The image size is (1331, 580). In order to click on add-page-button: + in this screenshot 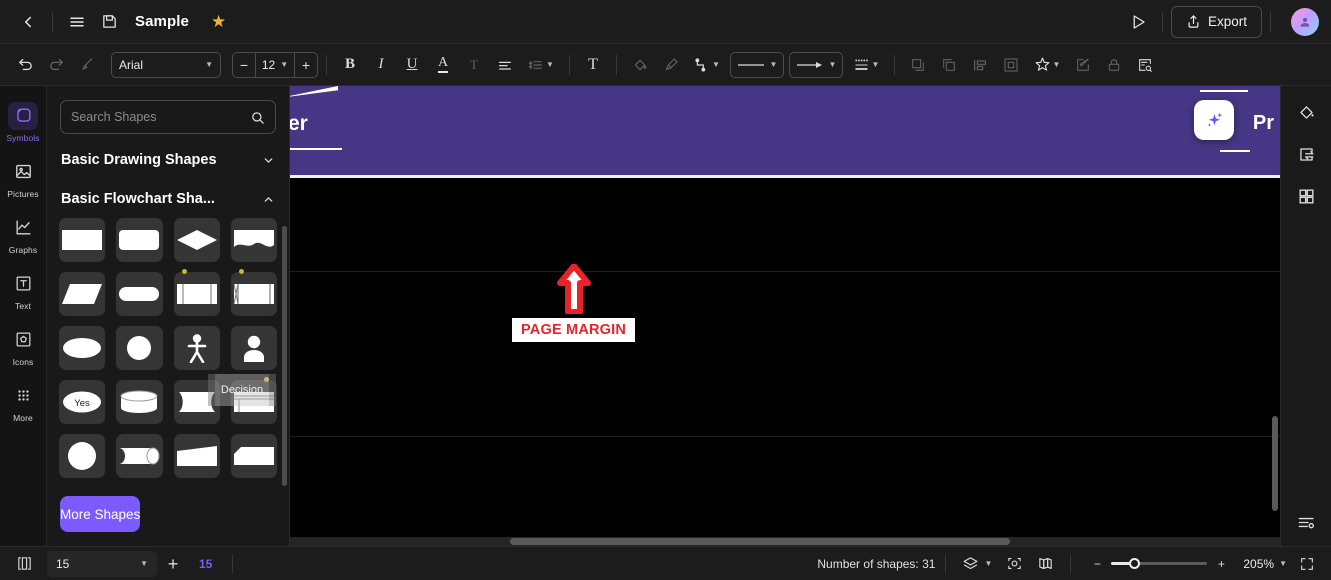, I will do `click(173, 564)`.